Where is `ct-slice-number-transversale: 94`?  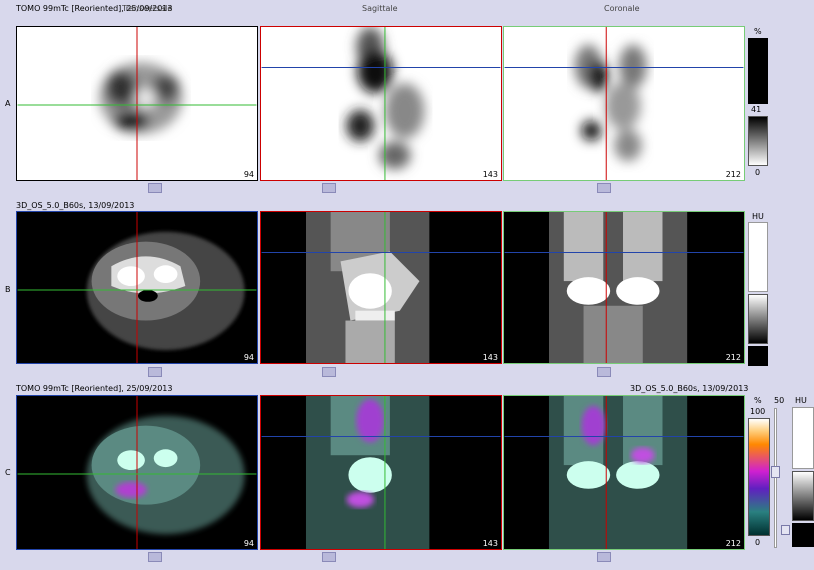 ct-slice-number-transversale: 94 is located at coordinates (248, 357).